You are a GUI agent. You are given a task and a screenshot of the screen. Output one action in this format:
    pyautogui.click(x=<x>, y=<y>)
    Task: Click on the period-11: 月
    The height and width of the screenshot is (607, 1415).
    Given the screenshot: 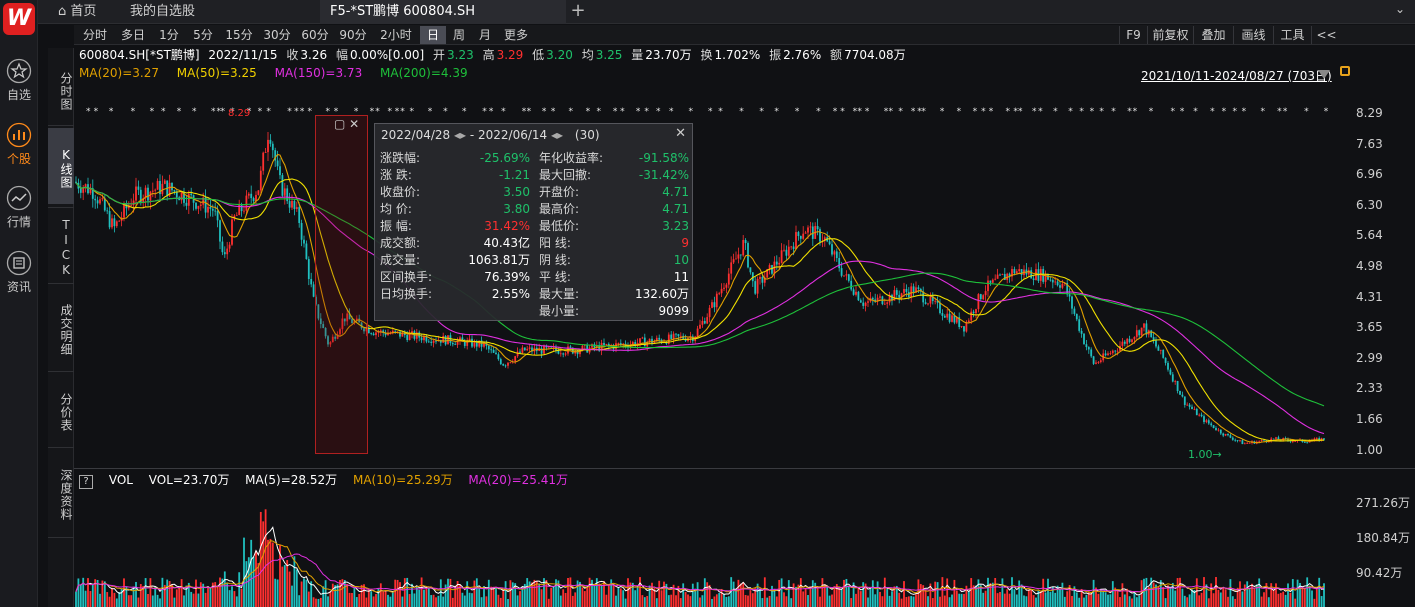 What is the action you would take?
    pyautogui.click(x=485, y=35)
    